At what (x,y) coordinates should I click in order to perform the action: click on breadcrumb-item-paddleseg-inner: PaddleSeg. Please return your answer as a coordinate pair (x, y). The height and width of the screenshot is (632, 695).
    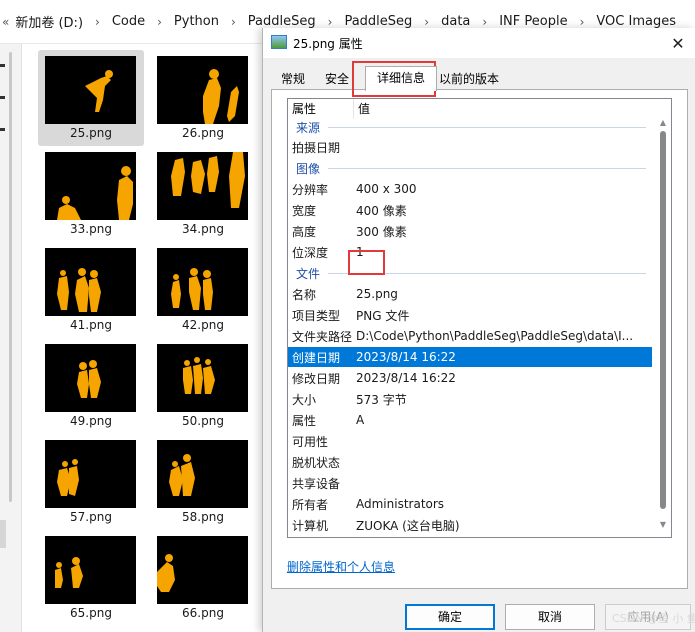
    Looking at the image, I should click on (378, 21).